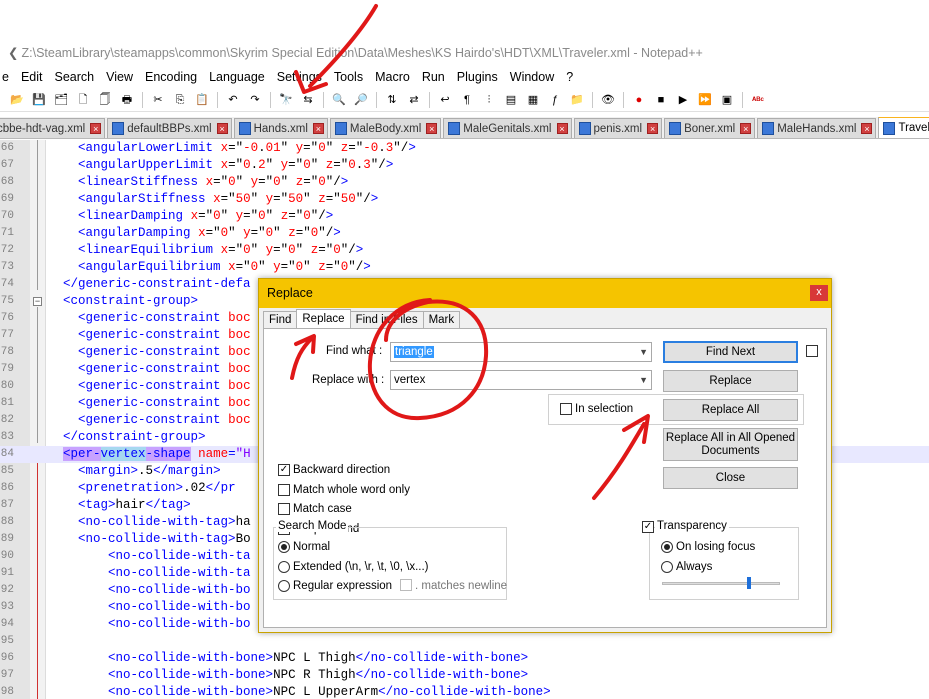  What do you see at coordinates (730, 410) in the screenshot?
I see `replace-all-button: Replace All` at bounding box center [730, 410].